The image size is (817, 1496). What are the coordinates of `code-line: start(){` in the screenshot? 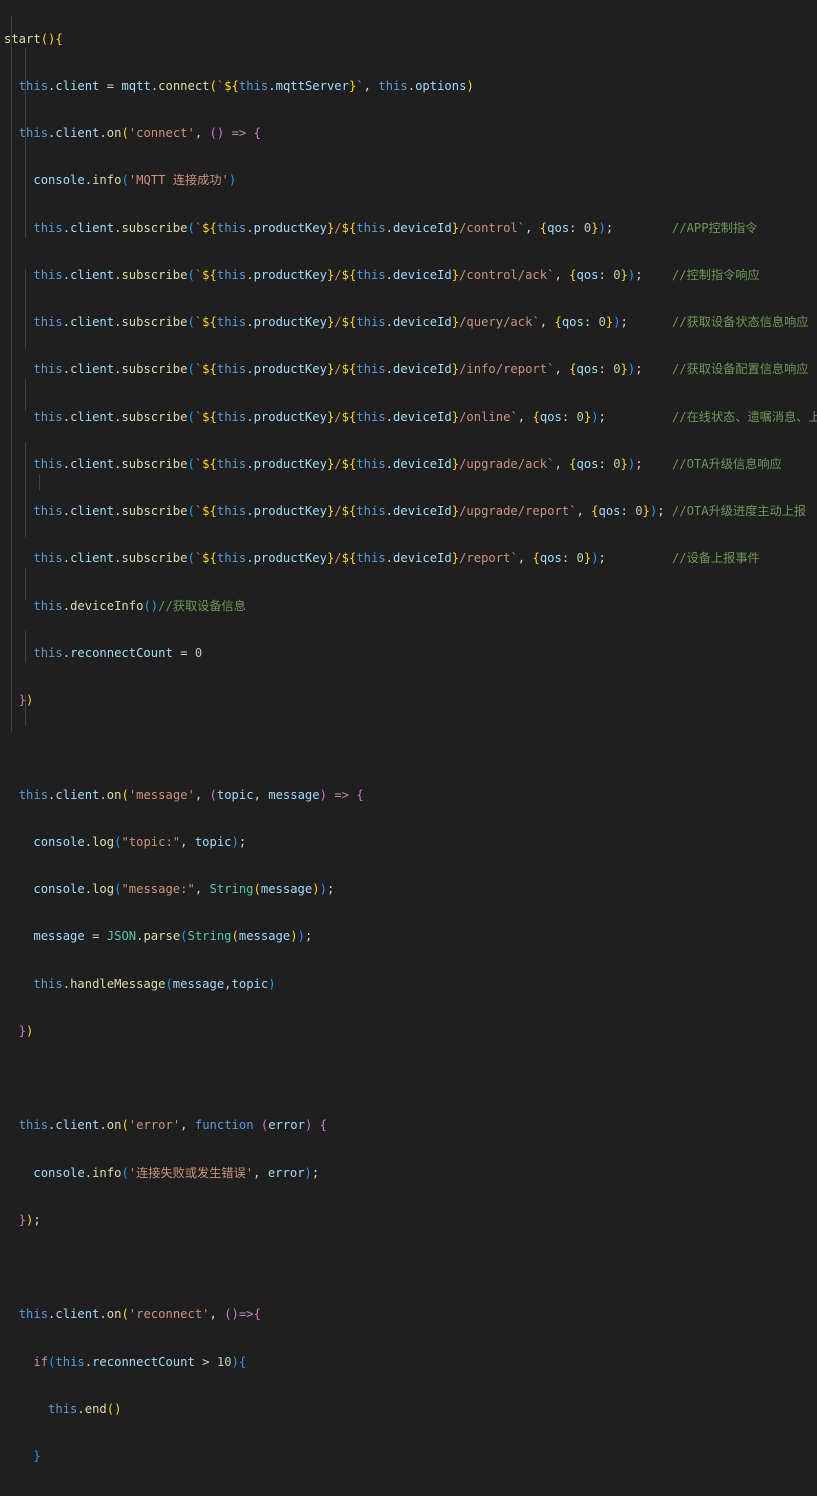 It's located at (33, 38).